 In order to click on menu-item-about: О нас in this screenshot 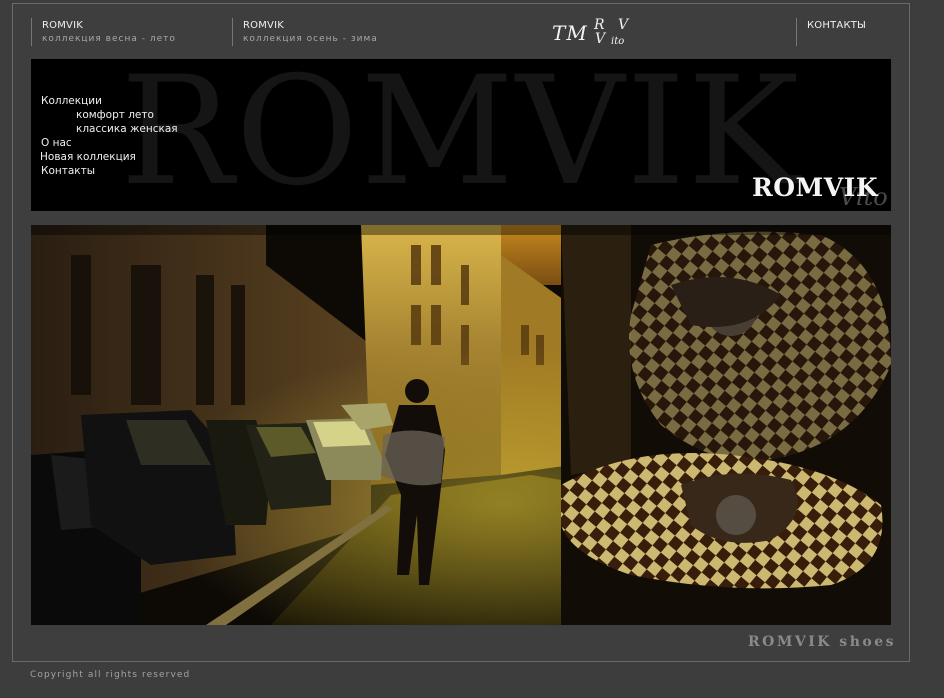, I will do `click(109, 143)`.